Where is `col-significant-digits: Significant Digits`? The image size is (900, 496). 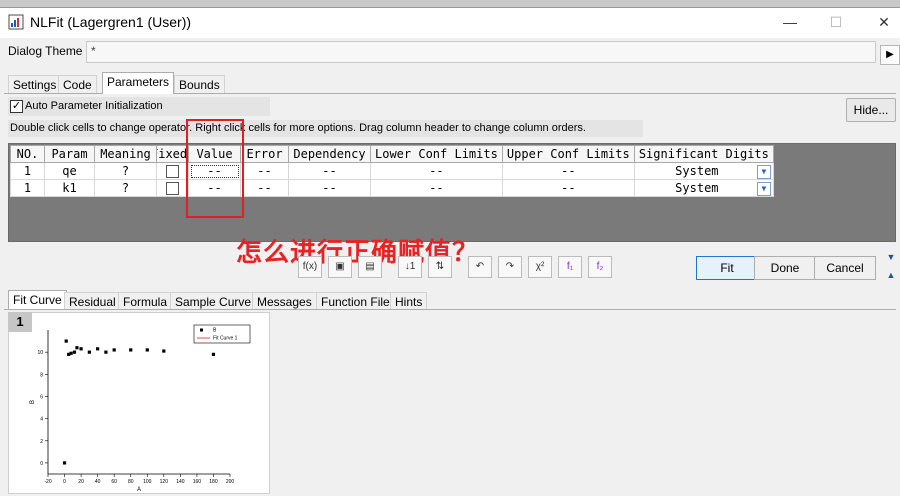
col-significant-digits: Significant Digits is located at coordinates (703, 154).